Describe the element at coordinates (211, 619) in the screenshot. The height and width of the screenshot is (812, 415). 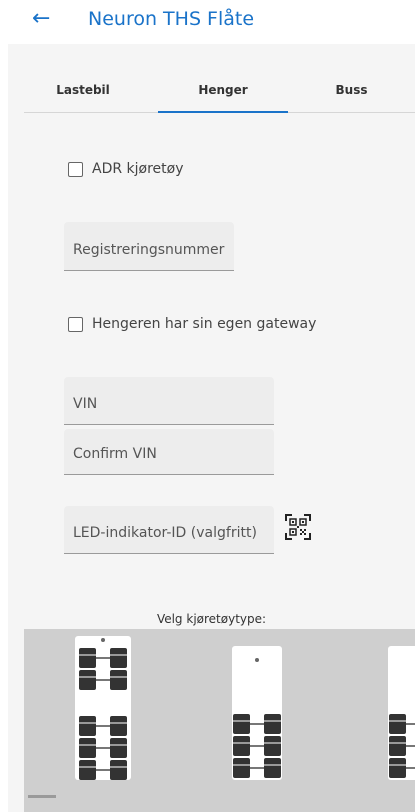
I see `vehicle-type-label: Velg kjøretøytype:` at that location.